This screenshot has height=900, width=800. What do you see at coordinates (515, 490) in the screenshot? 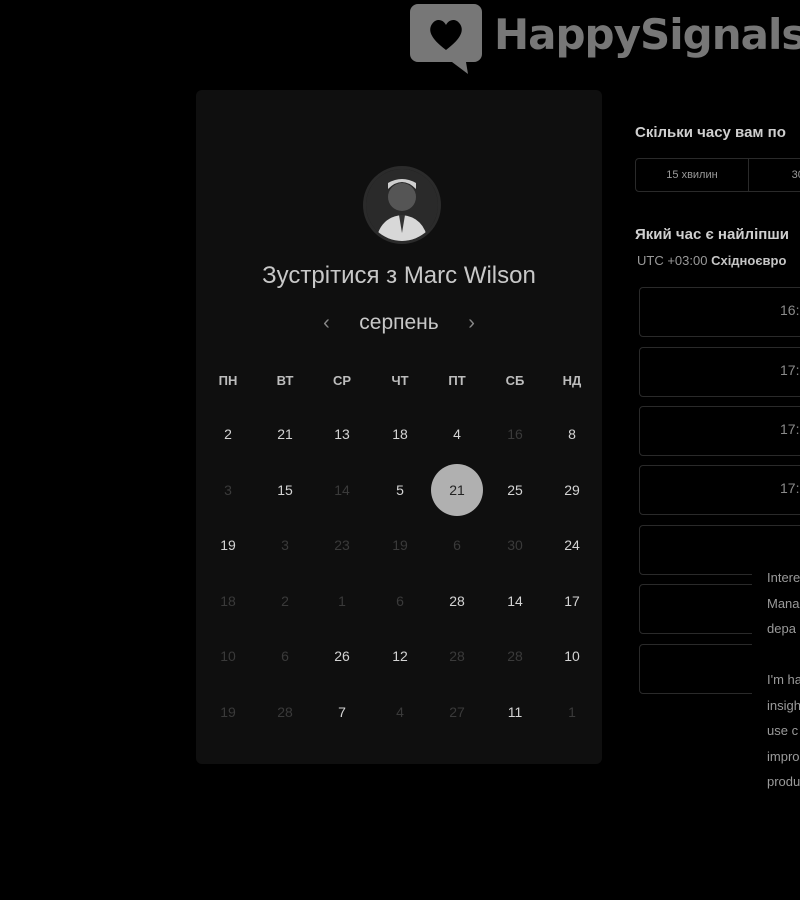
I see `calendar-day: 25` at bounding box center [515, 490].